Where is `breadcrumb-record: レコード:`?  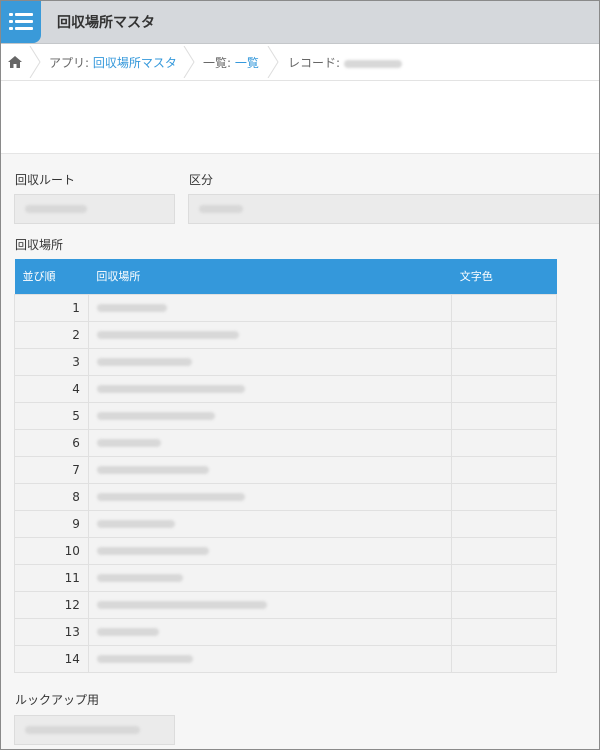
breadcrumb-record: レコード: is located at coordinates (345, 62).